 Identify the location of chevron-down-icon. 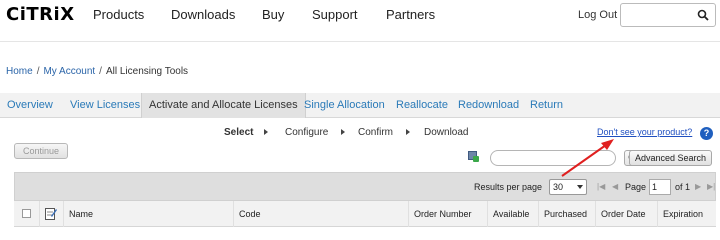
(580, 187).